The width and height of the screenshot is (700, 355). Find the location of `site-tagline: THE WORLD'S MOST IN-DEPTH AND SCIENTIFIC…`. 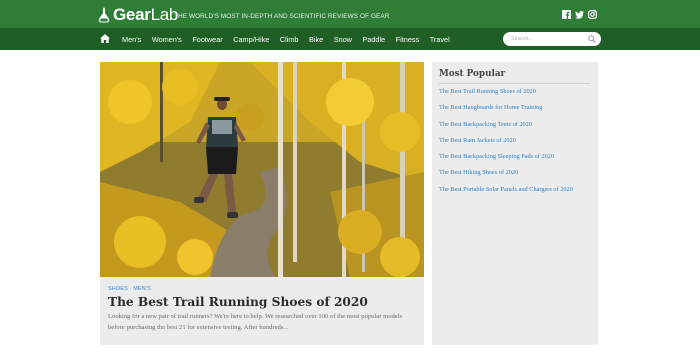

site-tagline: THE WORLD'S MOST IN-DEPTH AND SCIENTIFIC… is located at coordinates (282, 16).